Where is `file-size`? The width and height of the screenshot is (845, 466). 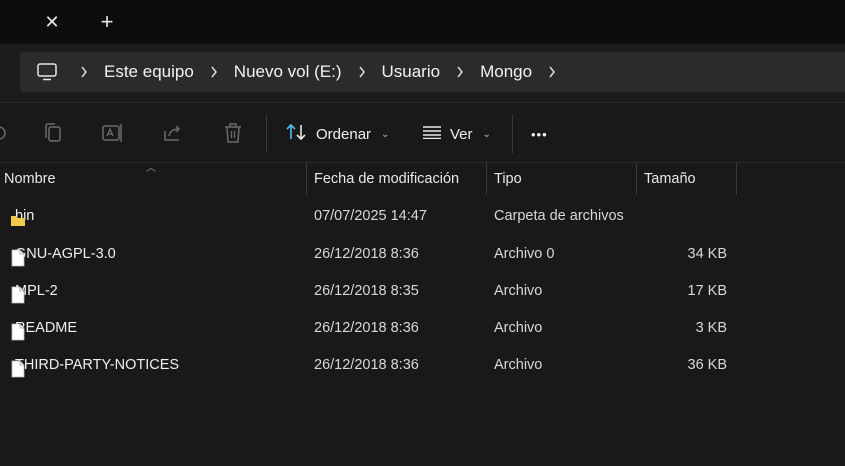
file-size is located at coordinates (681, 216).